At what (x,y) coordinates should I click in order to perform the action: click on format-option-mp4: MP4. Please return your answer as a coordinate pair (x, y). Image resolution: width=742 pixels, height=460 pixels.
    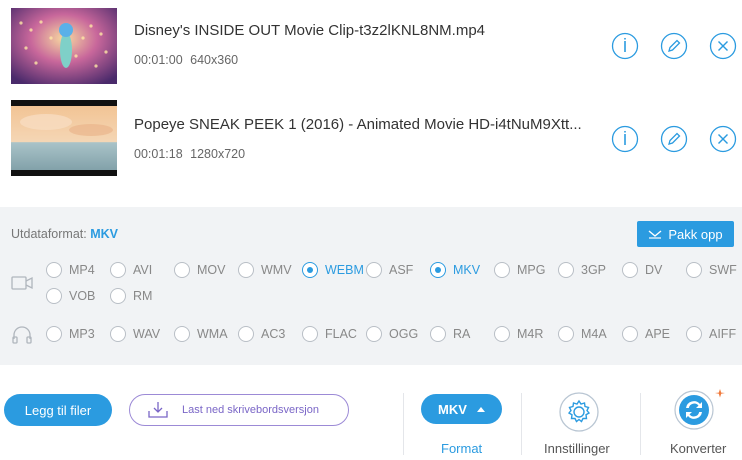
    Looking at the image, I should click on (70, 270).